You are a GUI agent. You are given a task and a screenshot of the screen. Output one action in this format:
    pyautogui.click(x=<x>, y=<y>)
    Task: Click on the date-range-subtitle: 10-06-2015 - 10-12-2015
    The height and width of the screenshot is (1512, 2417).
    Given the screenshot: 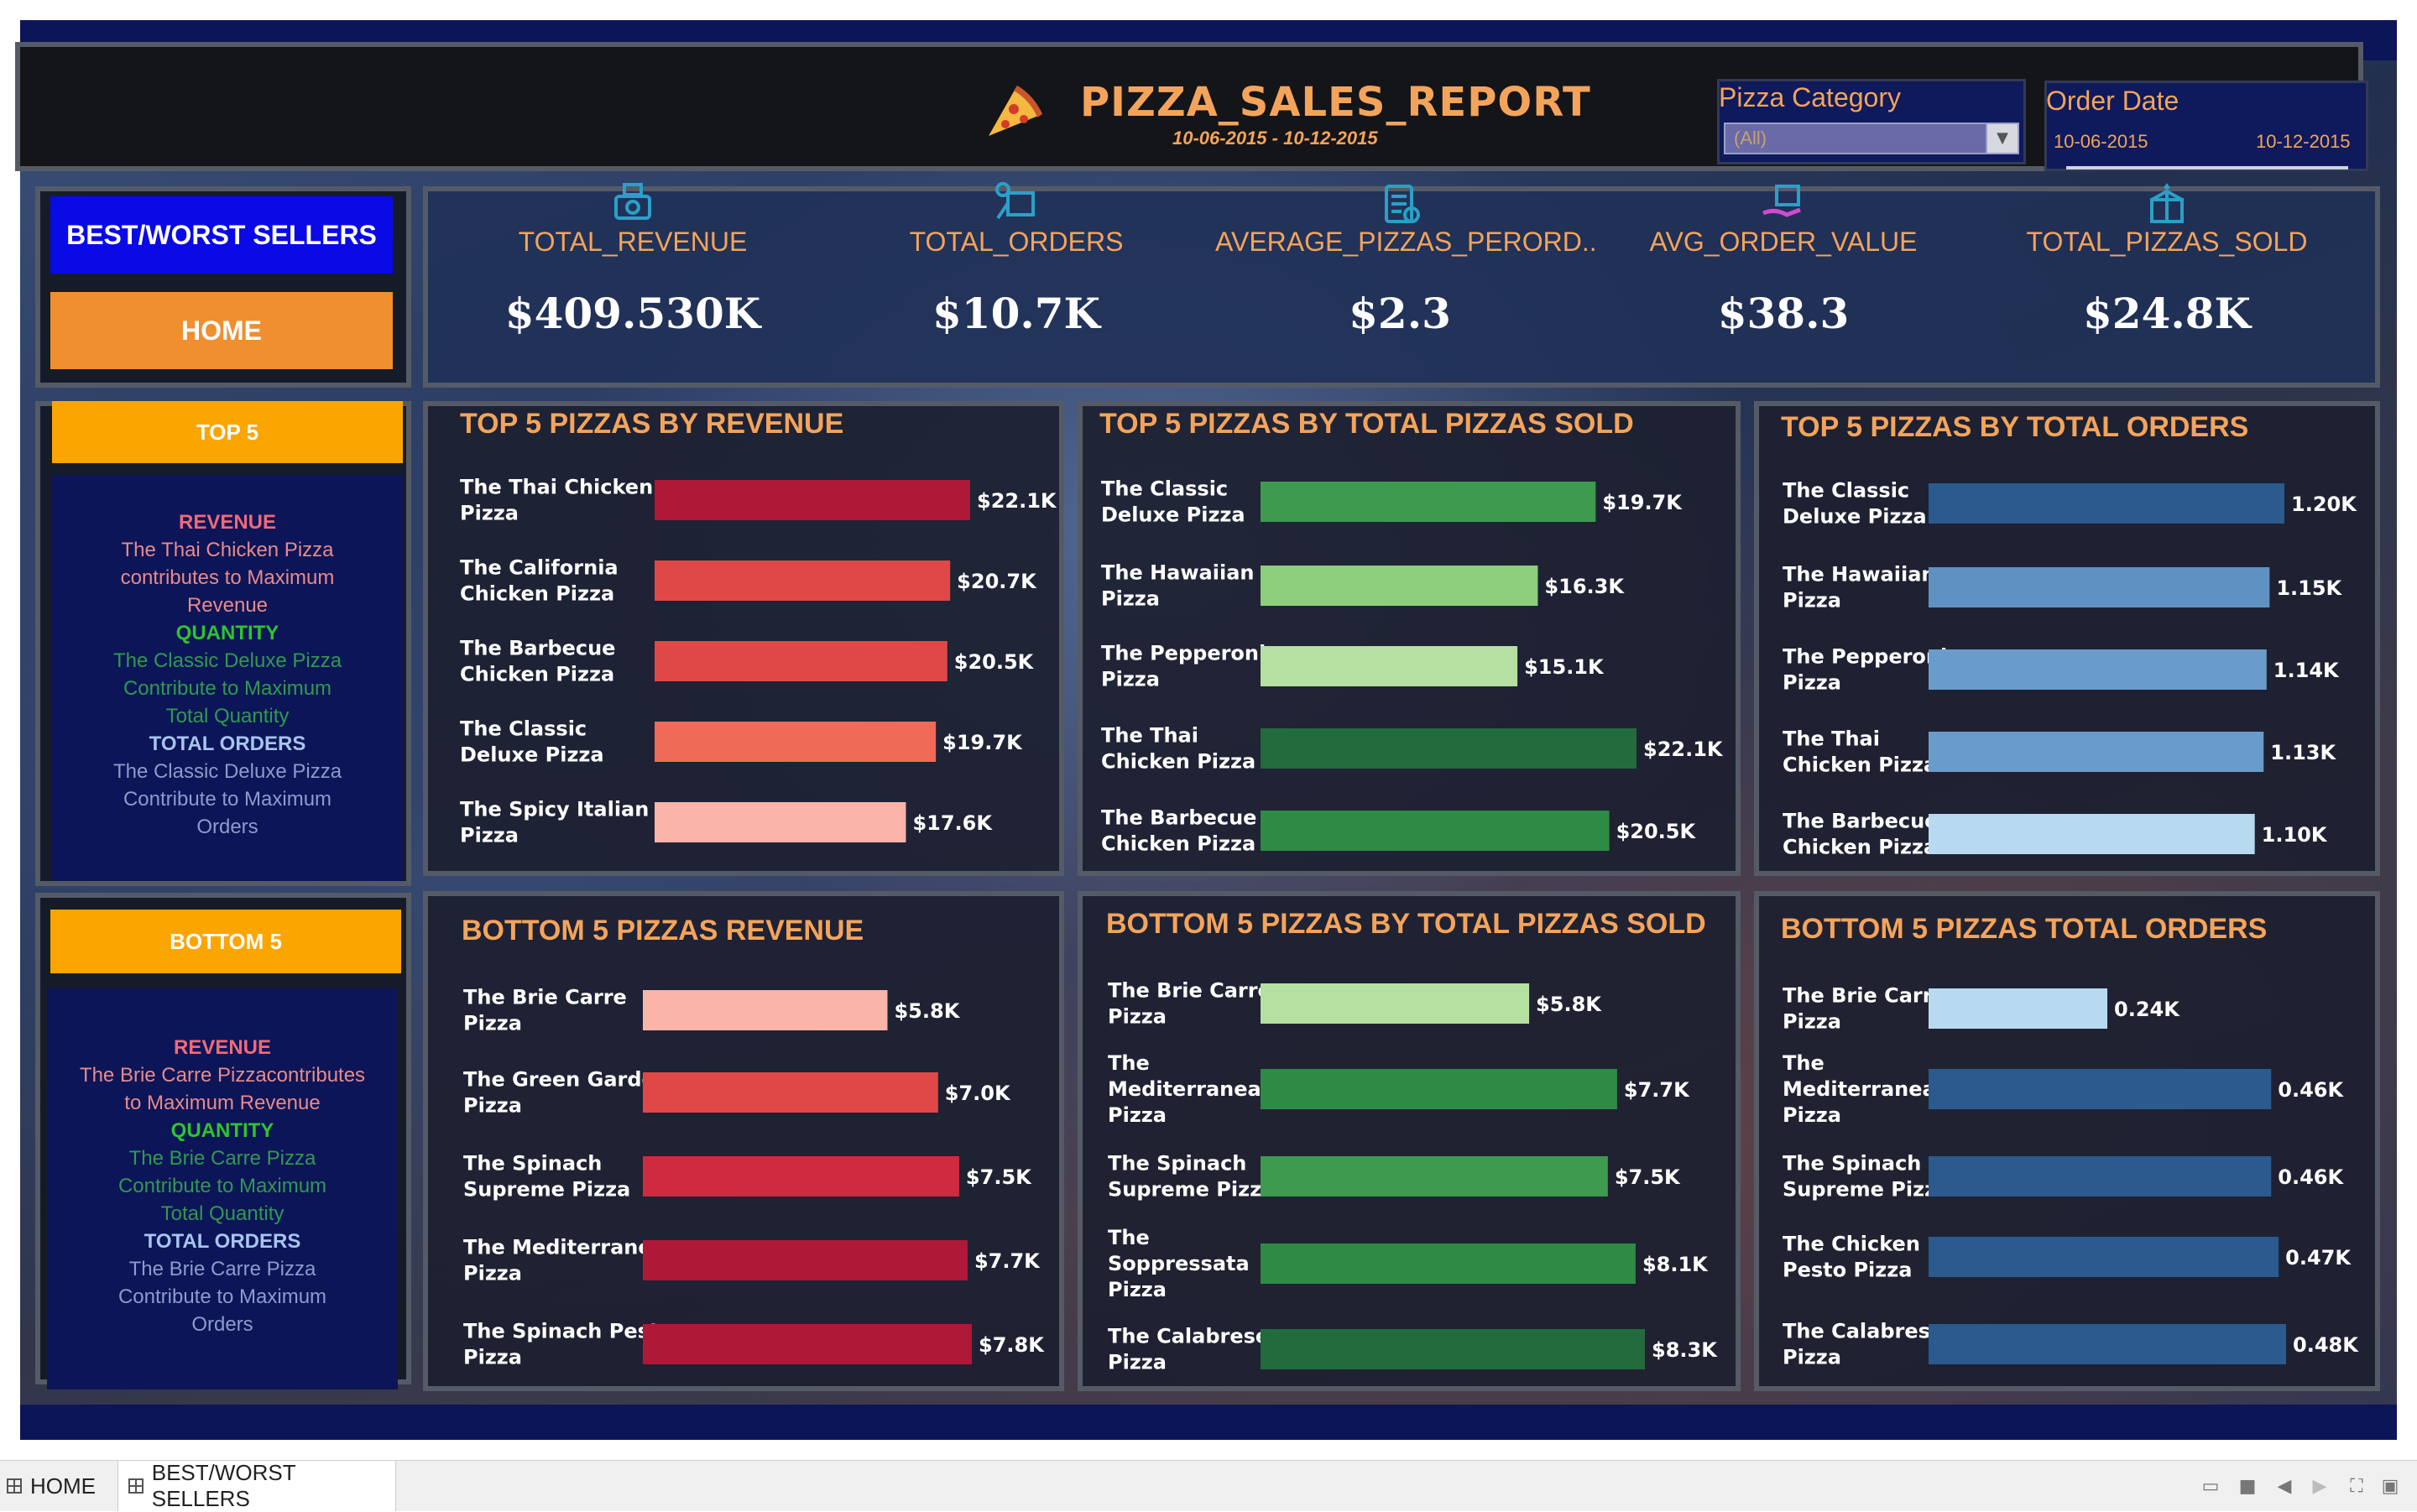 What is the action you would take?
    pyautogui.click(x=1275, y=138)
    